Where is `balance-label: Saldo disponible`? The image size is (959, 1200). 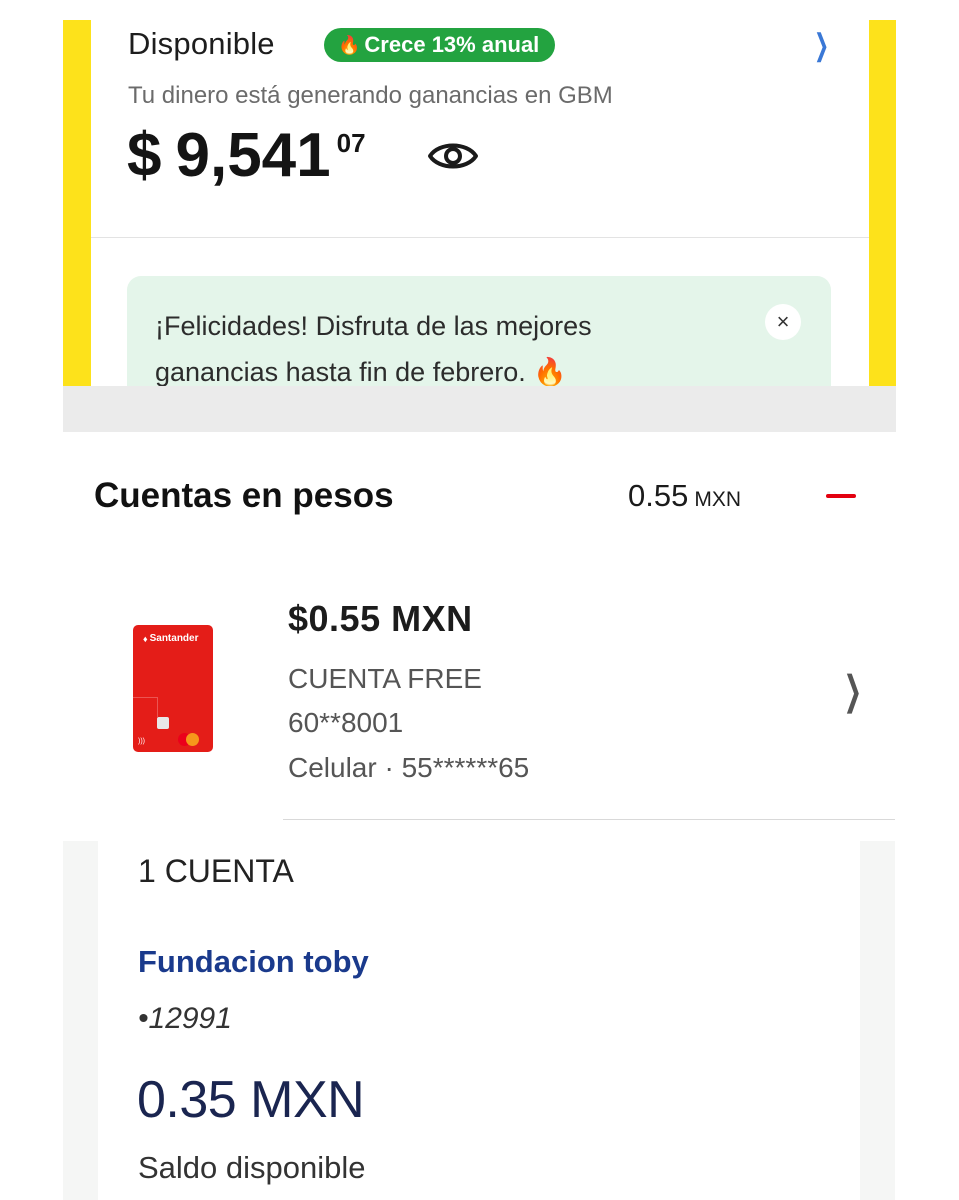
balance-label: Saldo disponible is located at coordinates (252, 1167).